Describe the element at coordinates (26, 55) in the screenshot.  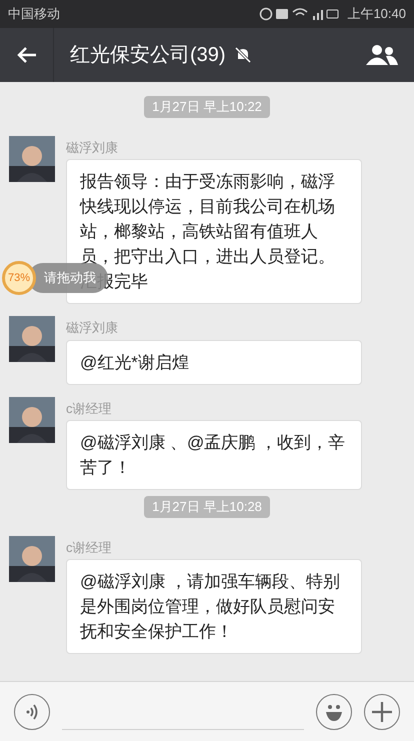
I see `back-arrow-icon` at that location.